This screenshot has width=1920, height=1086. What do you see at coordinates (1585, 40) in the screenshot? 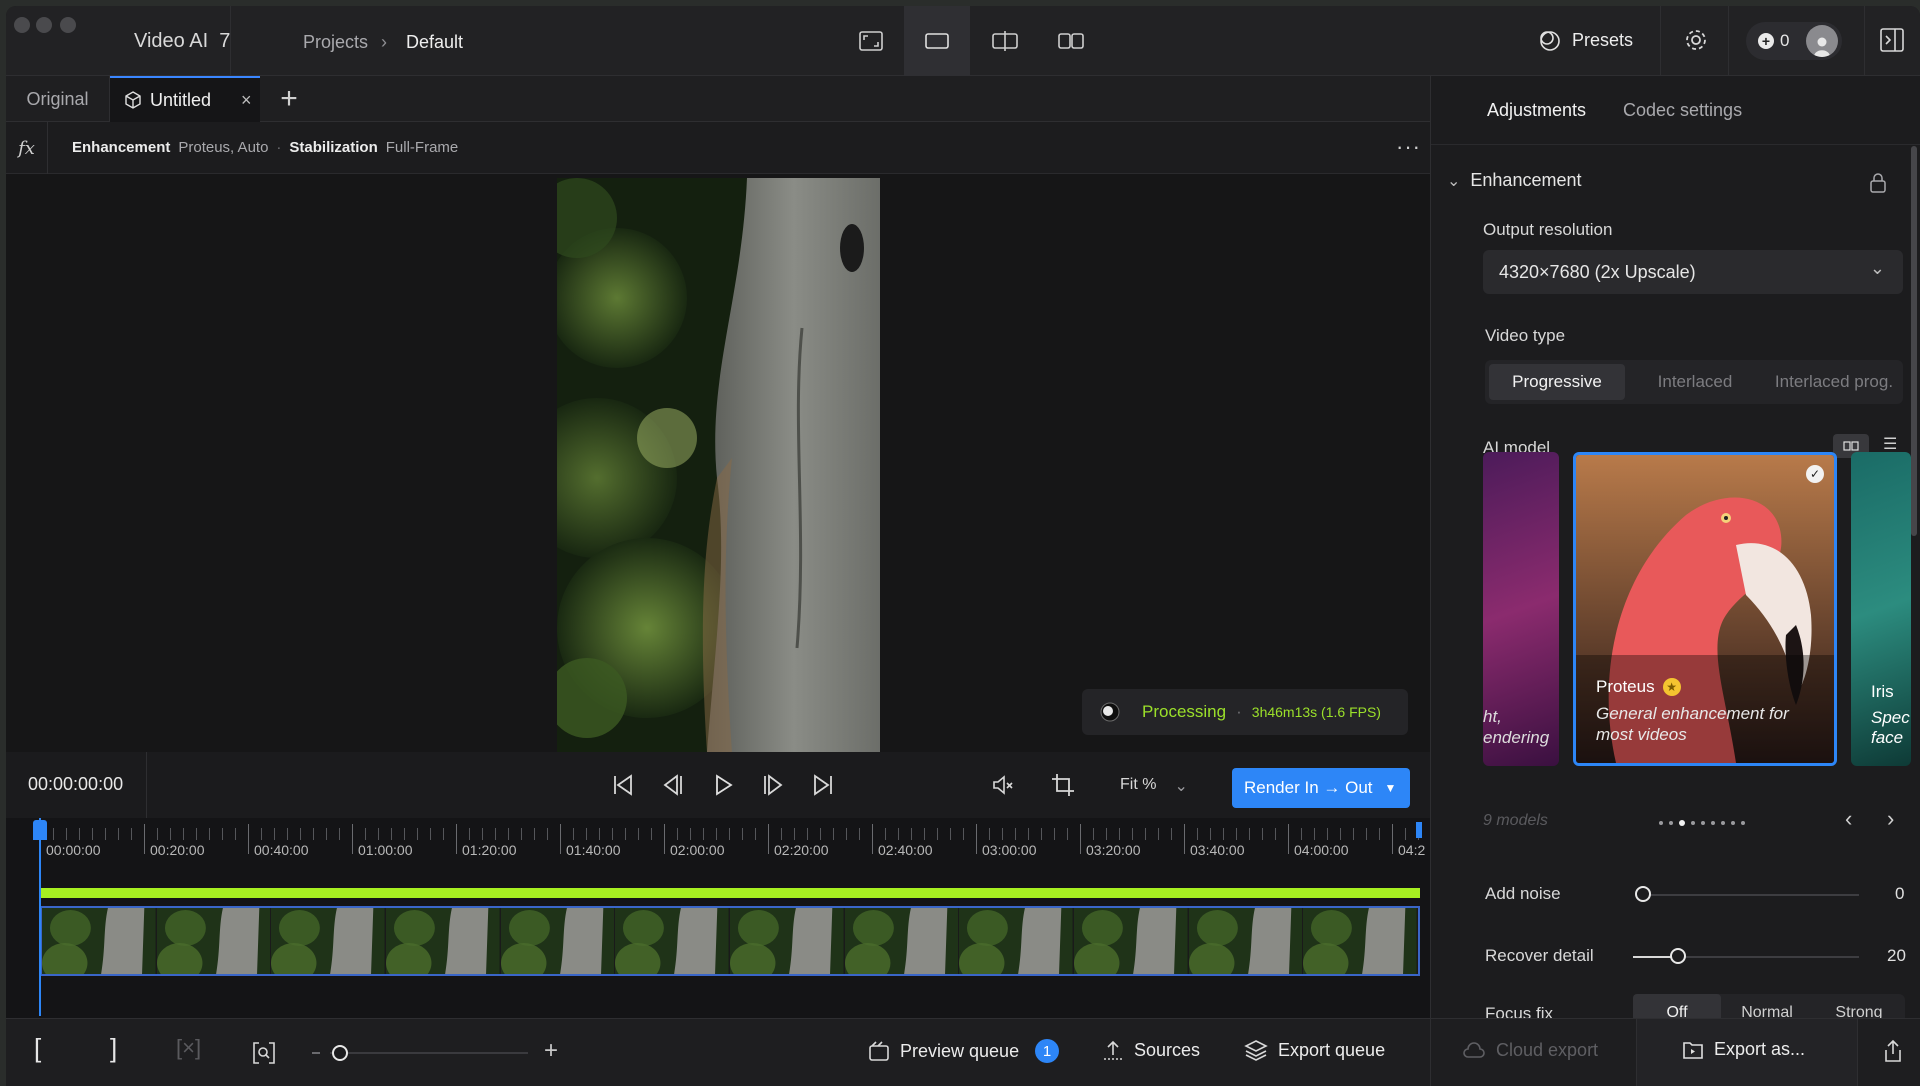
I see `presets-button: Presets` at bounding box center [1585, 40].